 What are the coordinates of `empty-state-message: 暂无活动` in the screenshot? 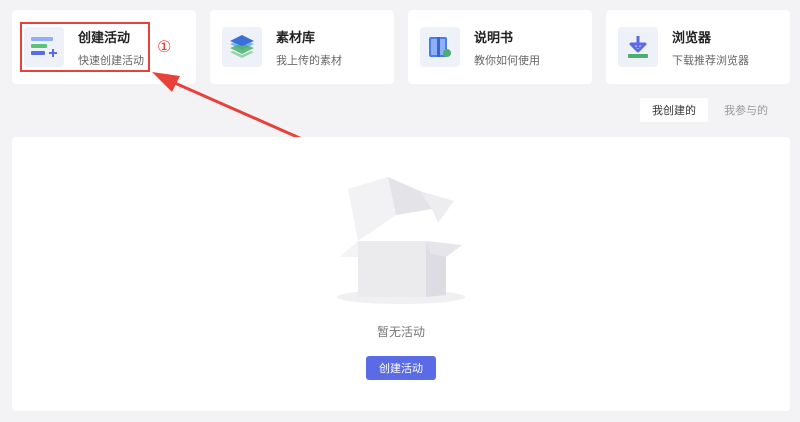 It's located at (400, 332).